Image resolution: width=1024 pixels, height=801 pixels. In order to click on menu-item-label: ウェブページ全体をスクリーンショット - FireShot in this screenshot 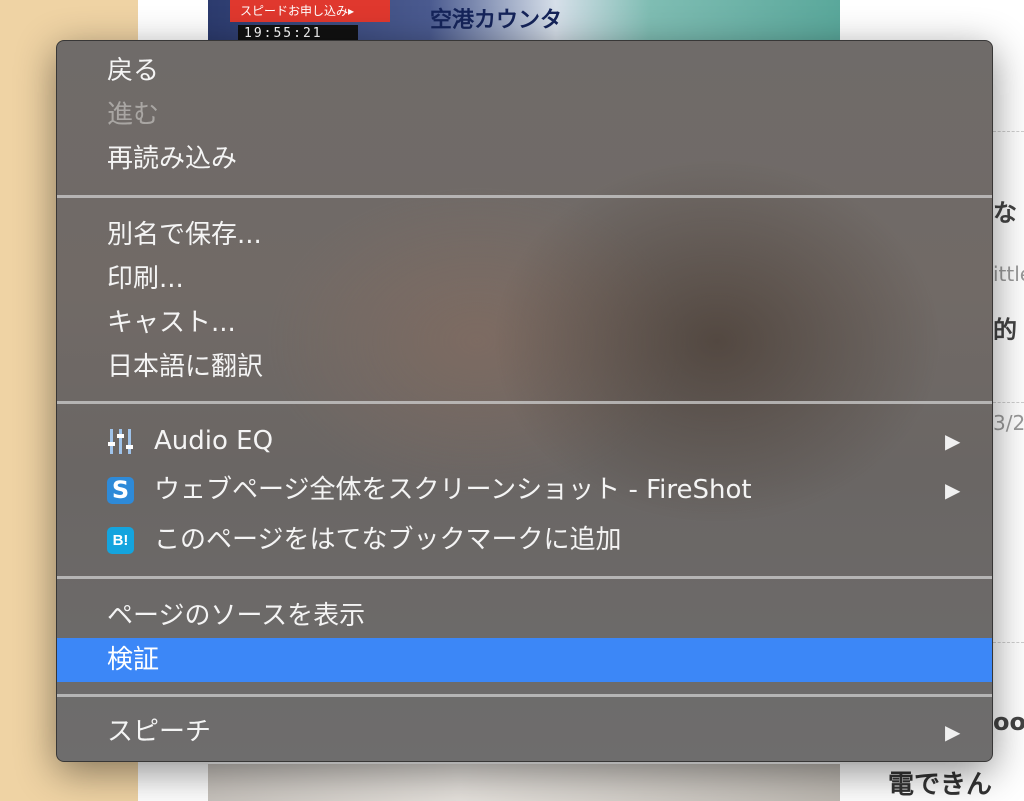, I will do `click(453, 490)`.